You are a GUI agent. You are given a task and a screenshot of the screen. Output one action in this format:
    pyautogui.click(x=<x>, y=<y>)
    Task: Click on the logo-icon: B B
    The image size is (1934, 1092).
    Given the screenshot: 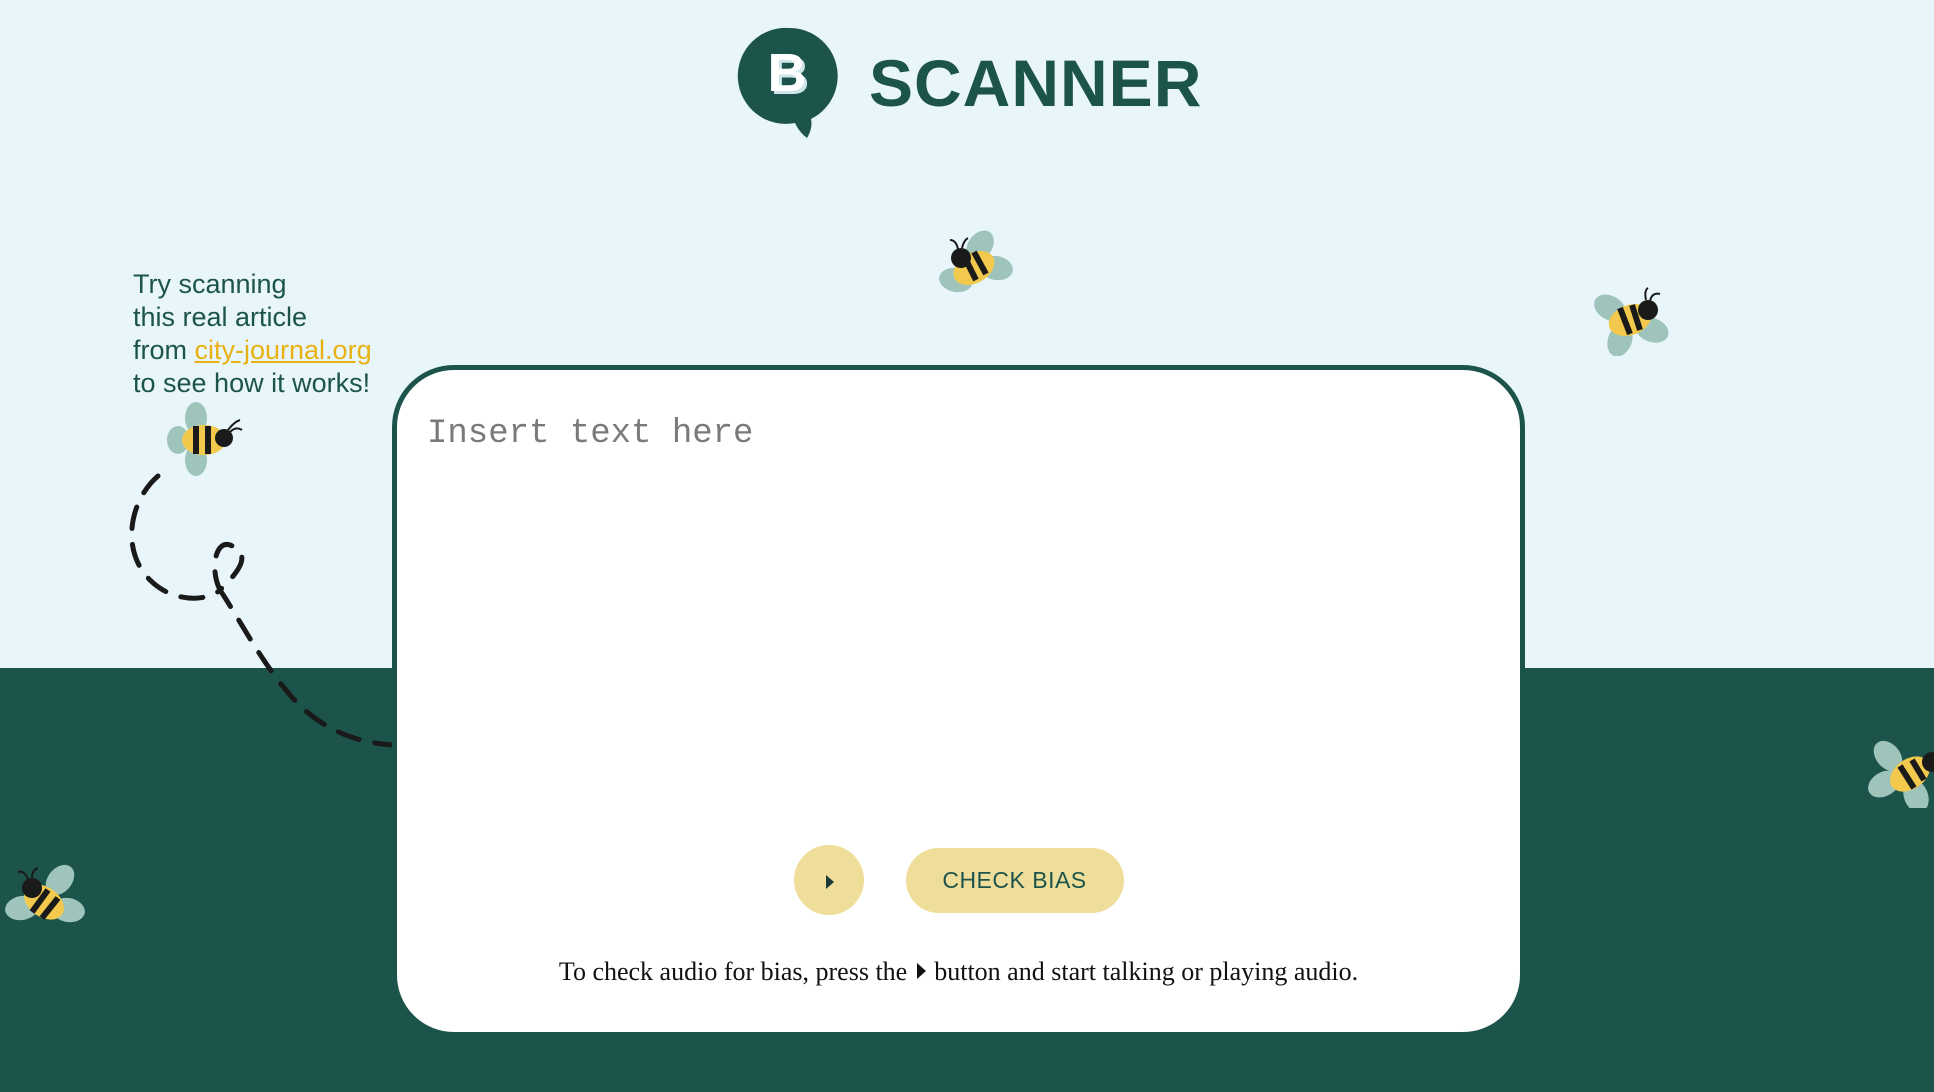 What is the action you would take?
    pyautogui.click(x=787, y=82)
    